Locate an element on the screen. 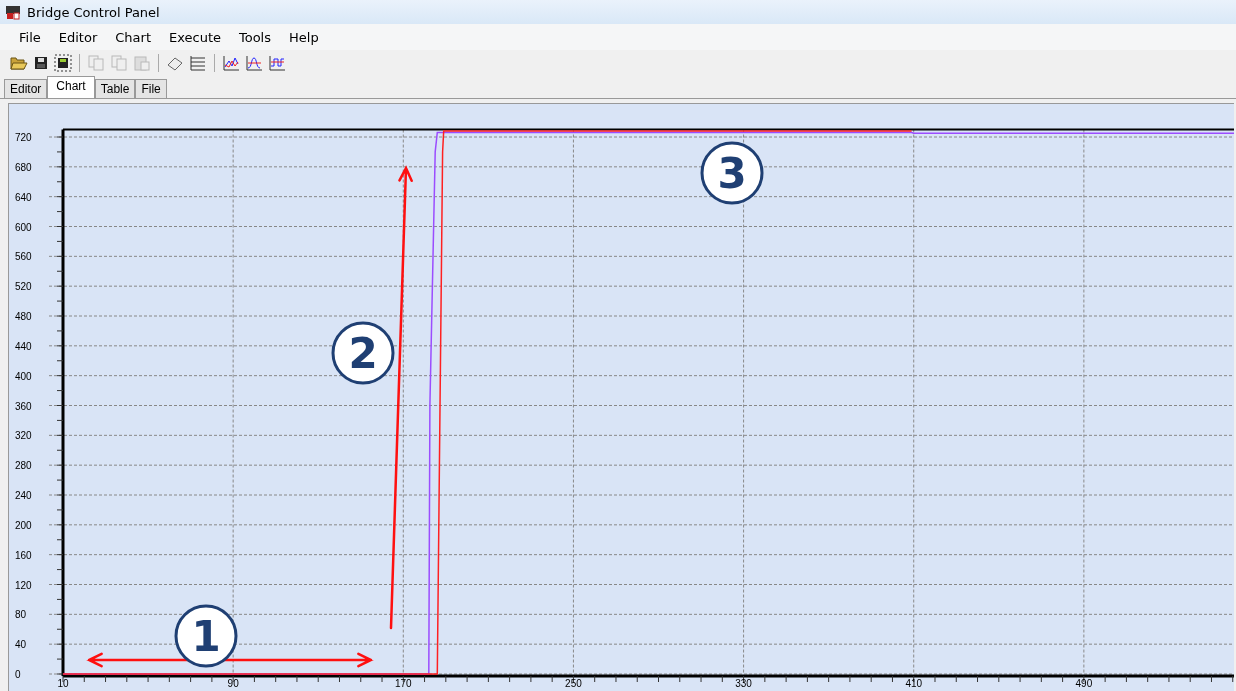 This screenshot has height=691, width=1236. menu-item: File is located at coordinates (30, 37).